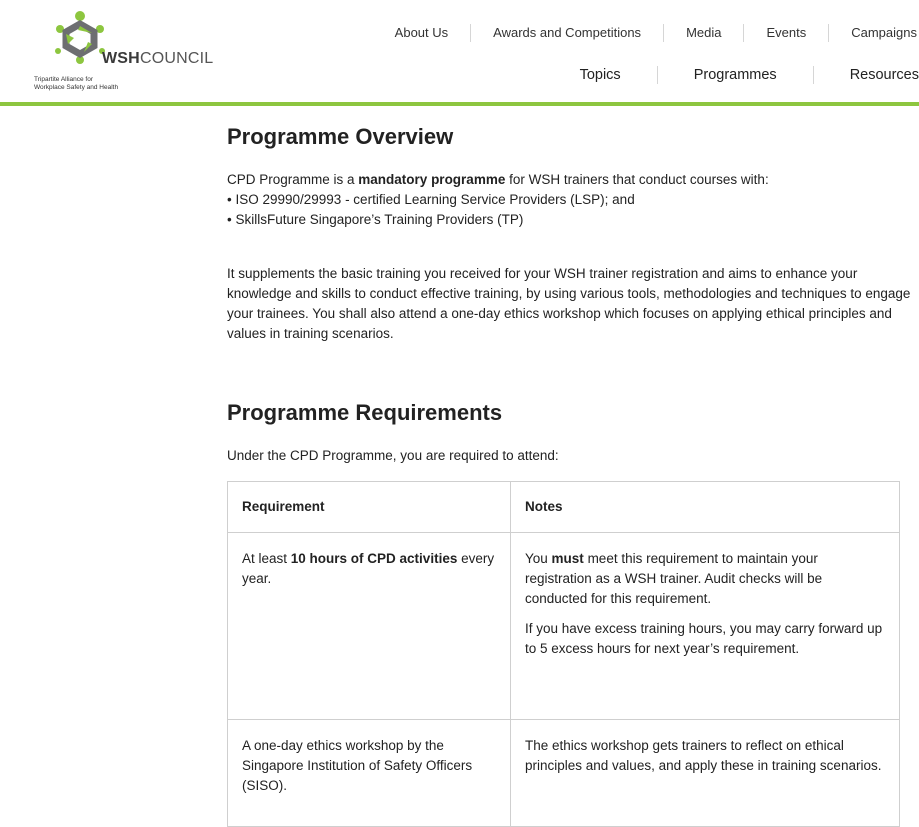 The height and width of the screenshot is (827, 919). Describe the element at coordinates (566, 33) in the screenshot. I see `nav-link-awards-and-competitions: Awards and Competitions` at that location.